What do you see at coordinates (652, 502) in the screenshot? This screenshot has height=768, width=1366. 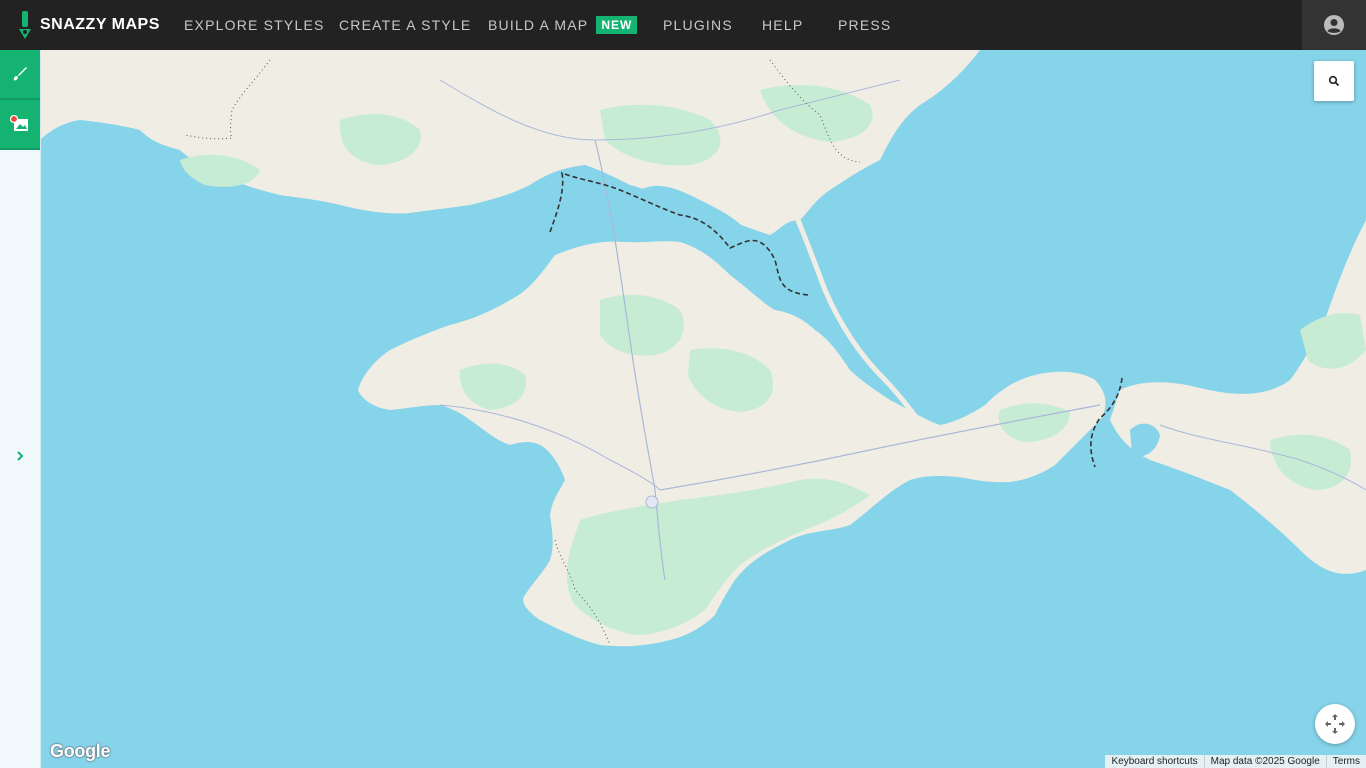 I see `city-simferopol` at bounding box center [652, 502].